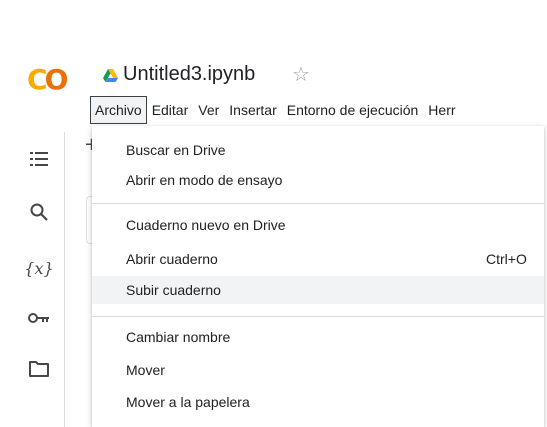 The height and width of the screenshot is (427, 547). Describe the element at coordinates (353, 110) in the screenshot. I see `menu-entorno-de-ejecucion: Entorno de ejecución` at that location.